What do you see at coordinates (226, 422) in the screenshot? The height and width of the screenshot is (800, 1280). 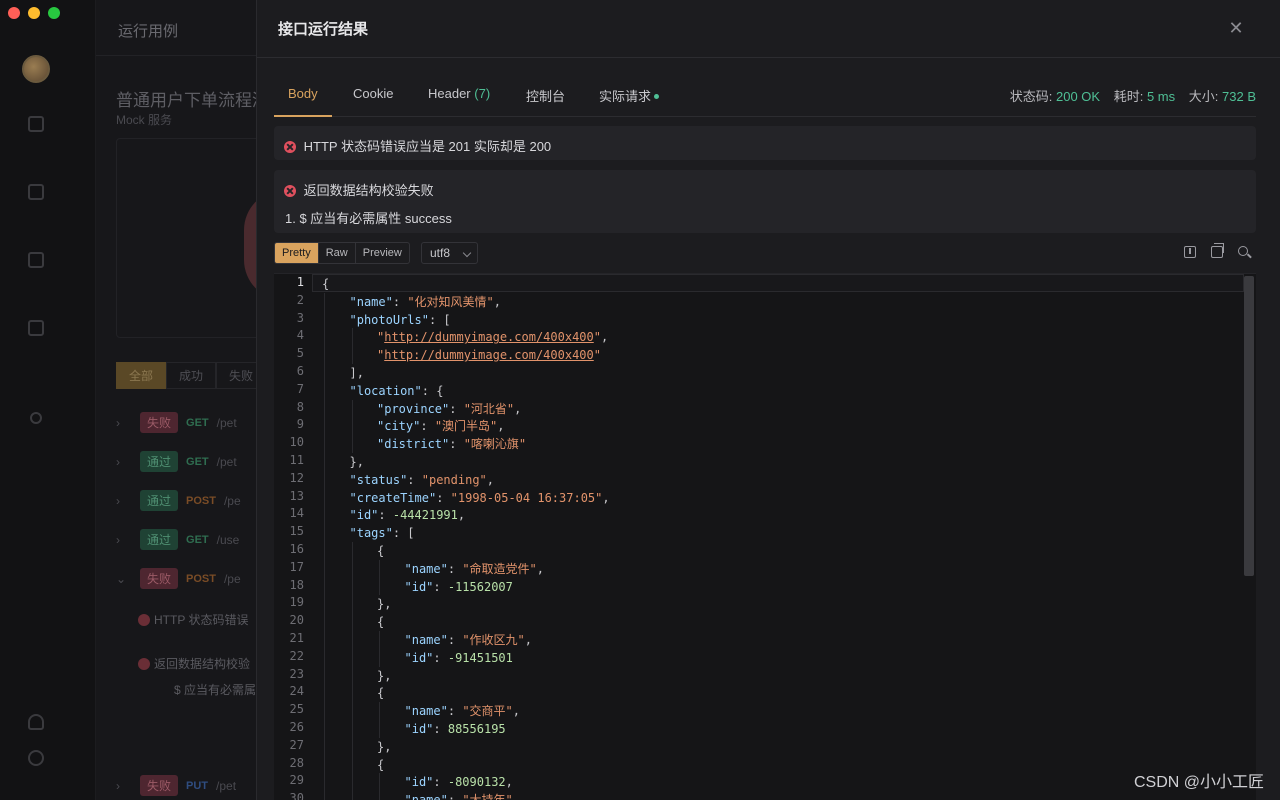 I see `path-label: /pet` at bounding box center [226, 422].